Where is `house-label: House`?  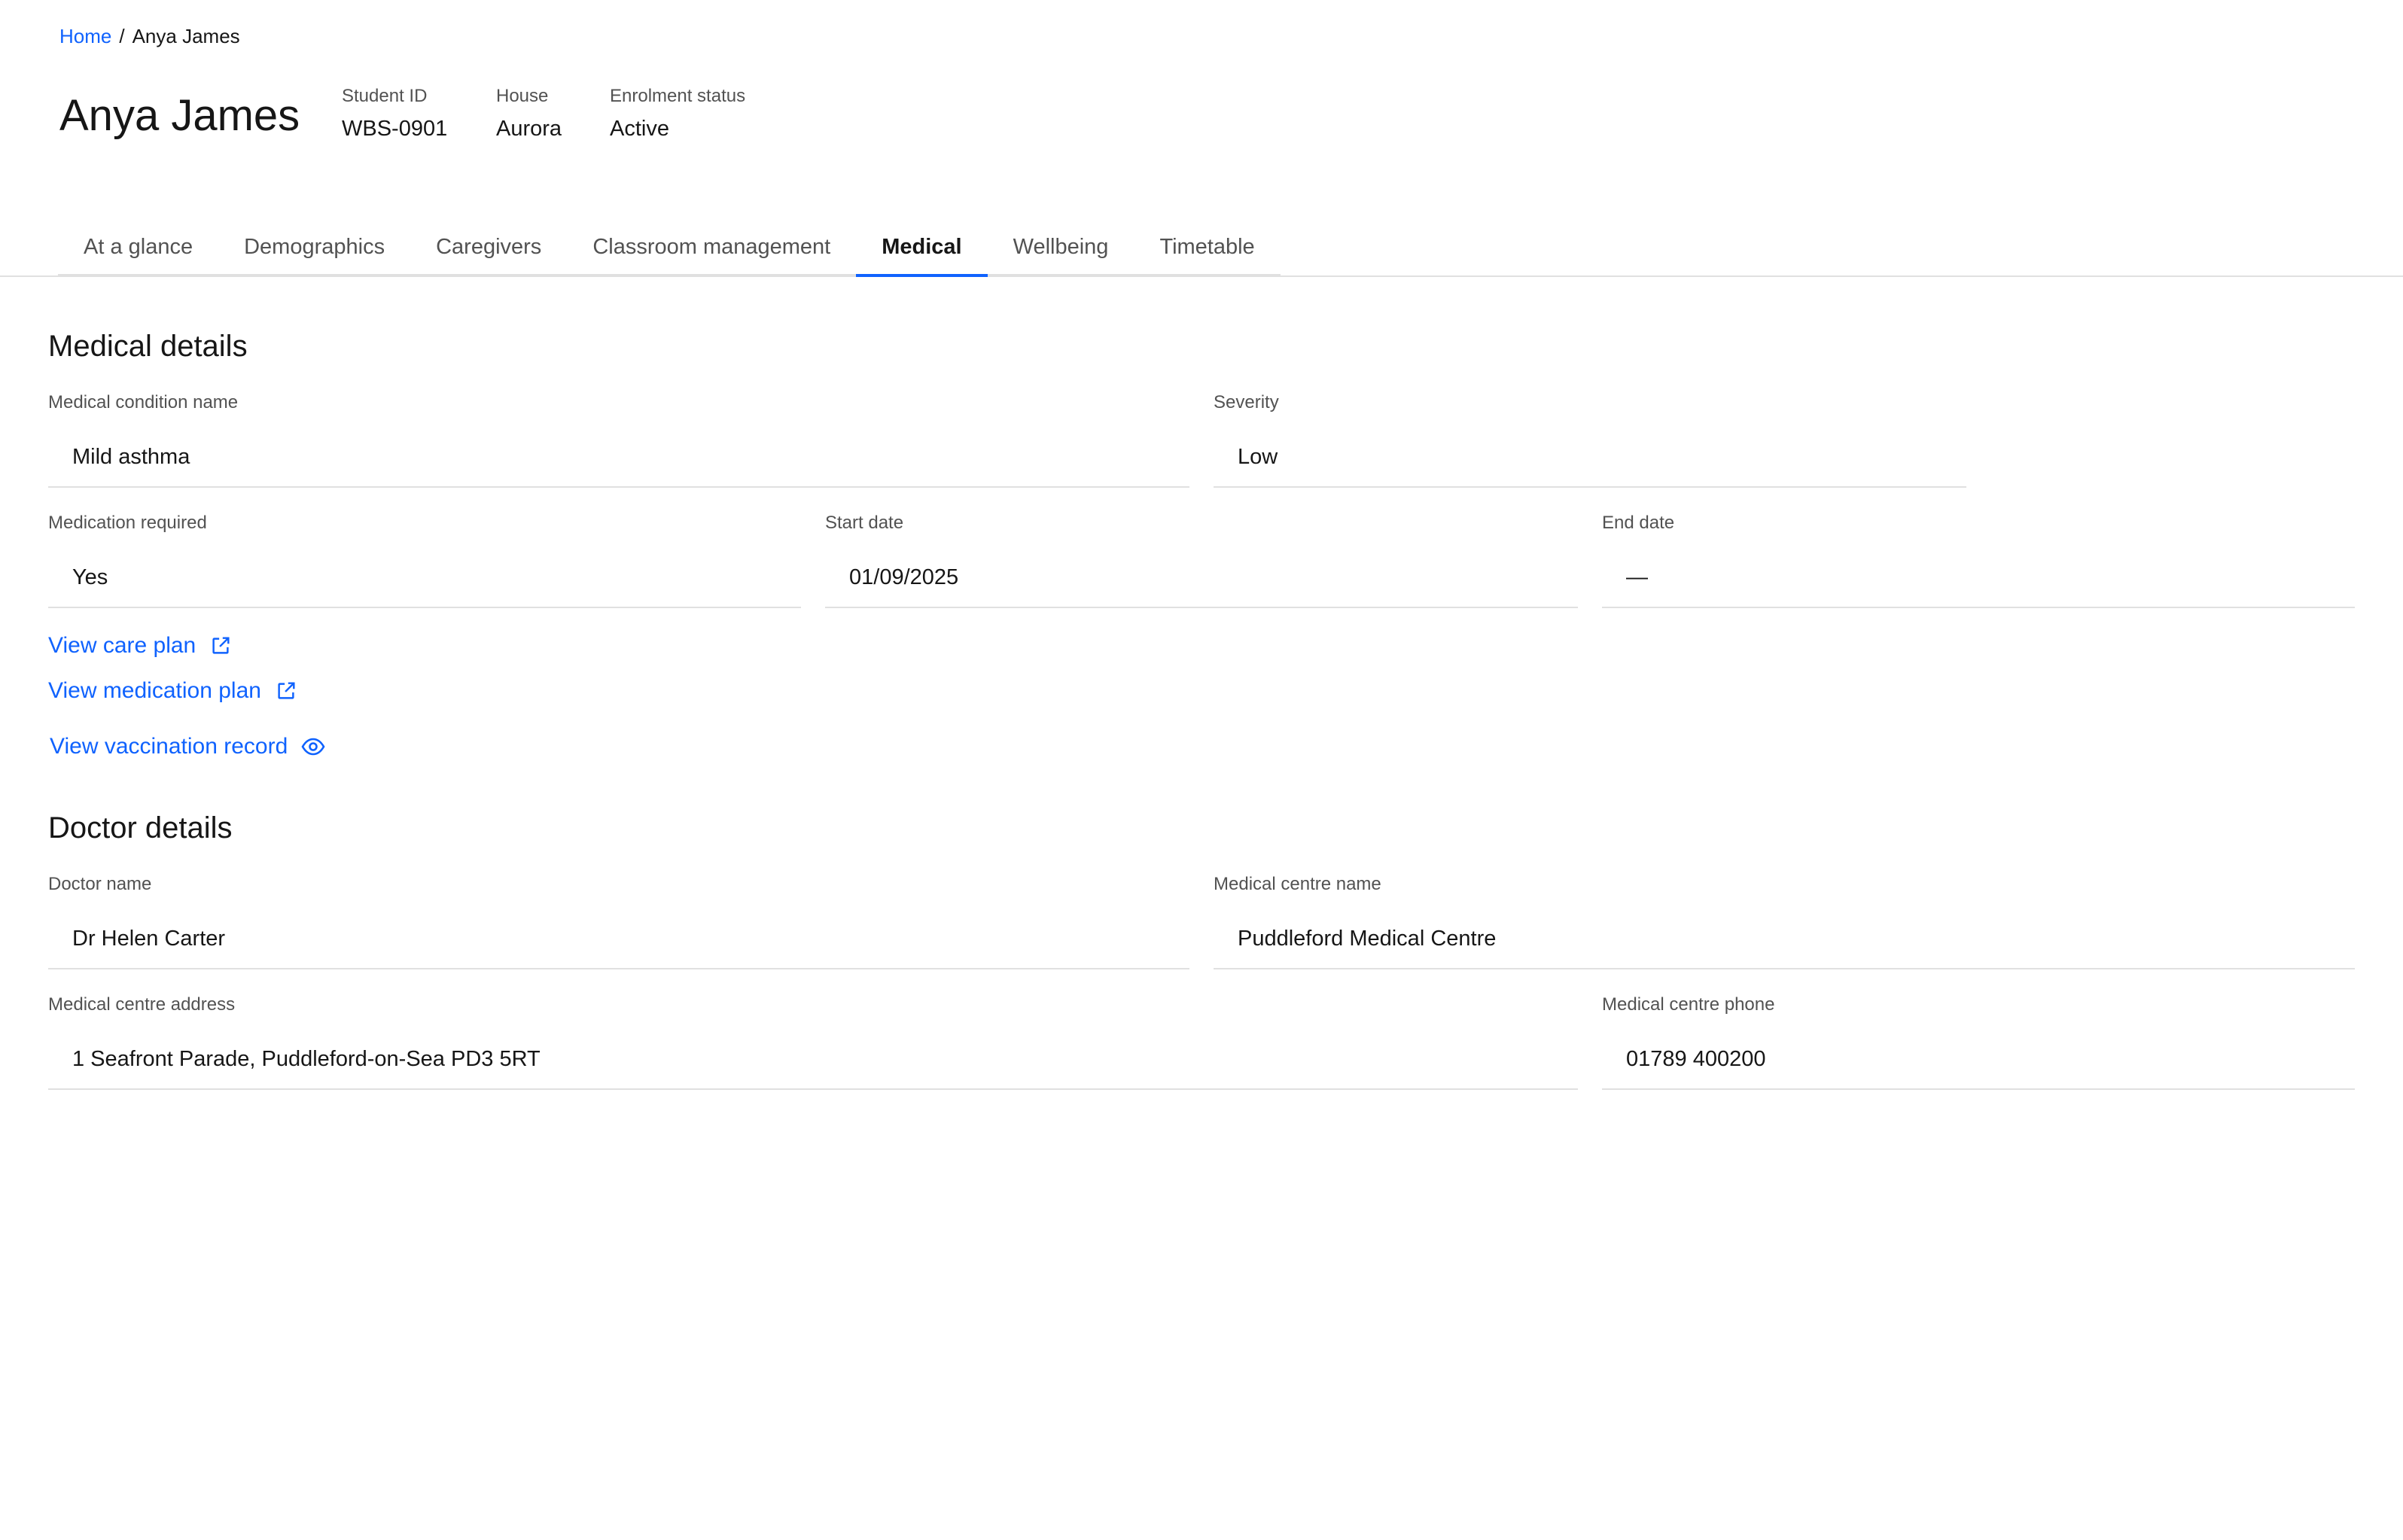 house-label: House is located at coordinates (522, 96).